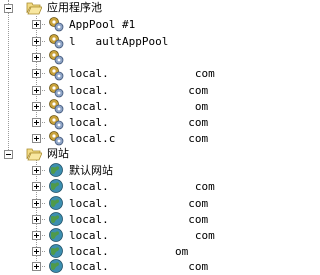 The width and height of the screenshot is (320, 275). I want to click on tree-node-app-pool: local. om, so click(124, 106).